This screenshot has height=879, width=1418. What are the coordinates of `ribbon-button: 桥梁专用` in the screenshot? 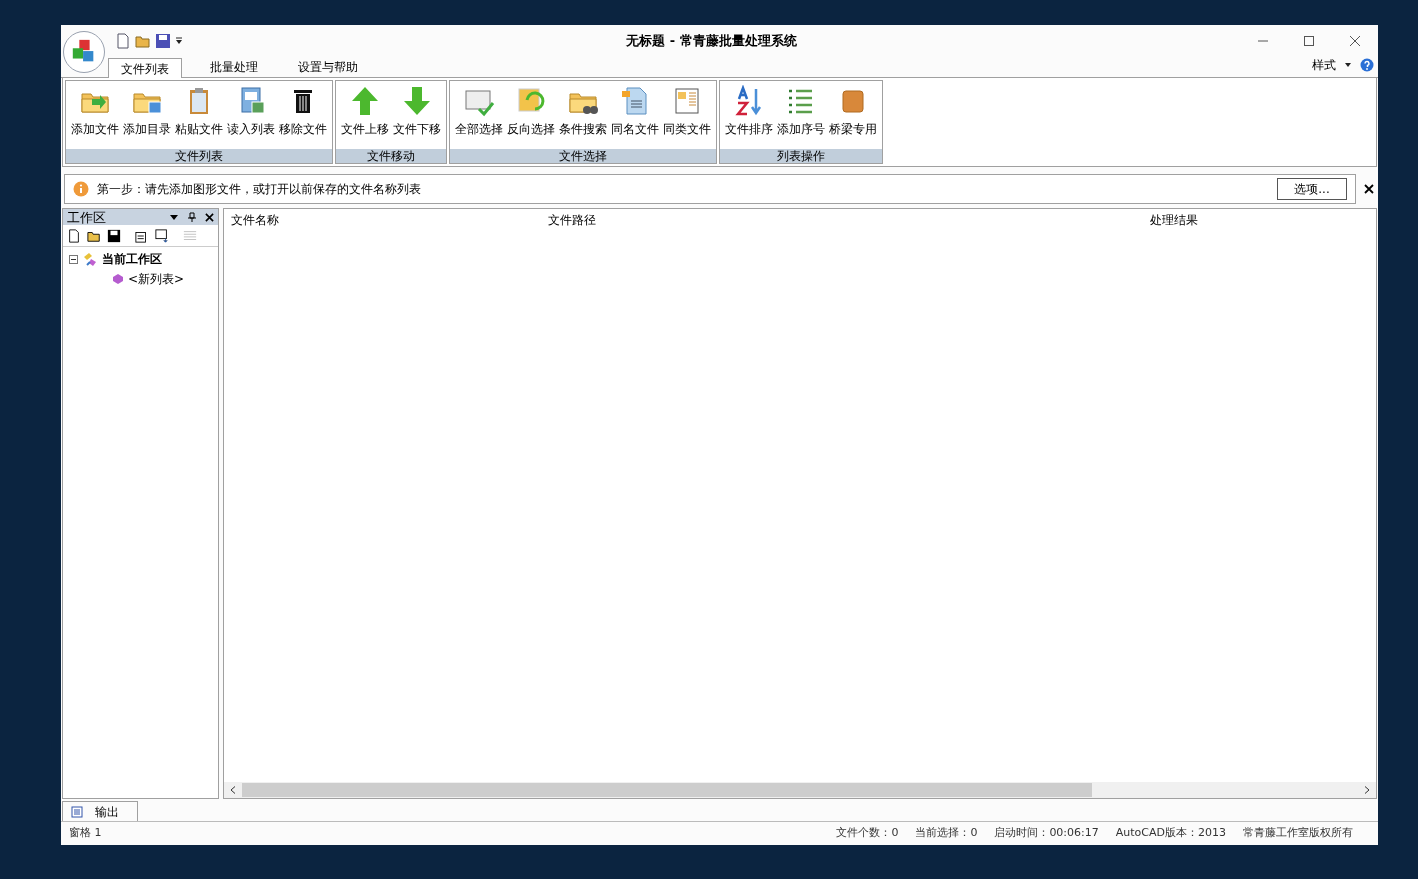 It's located at (853, 117).